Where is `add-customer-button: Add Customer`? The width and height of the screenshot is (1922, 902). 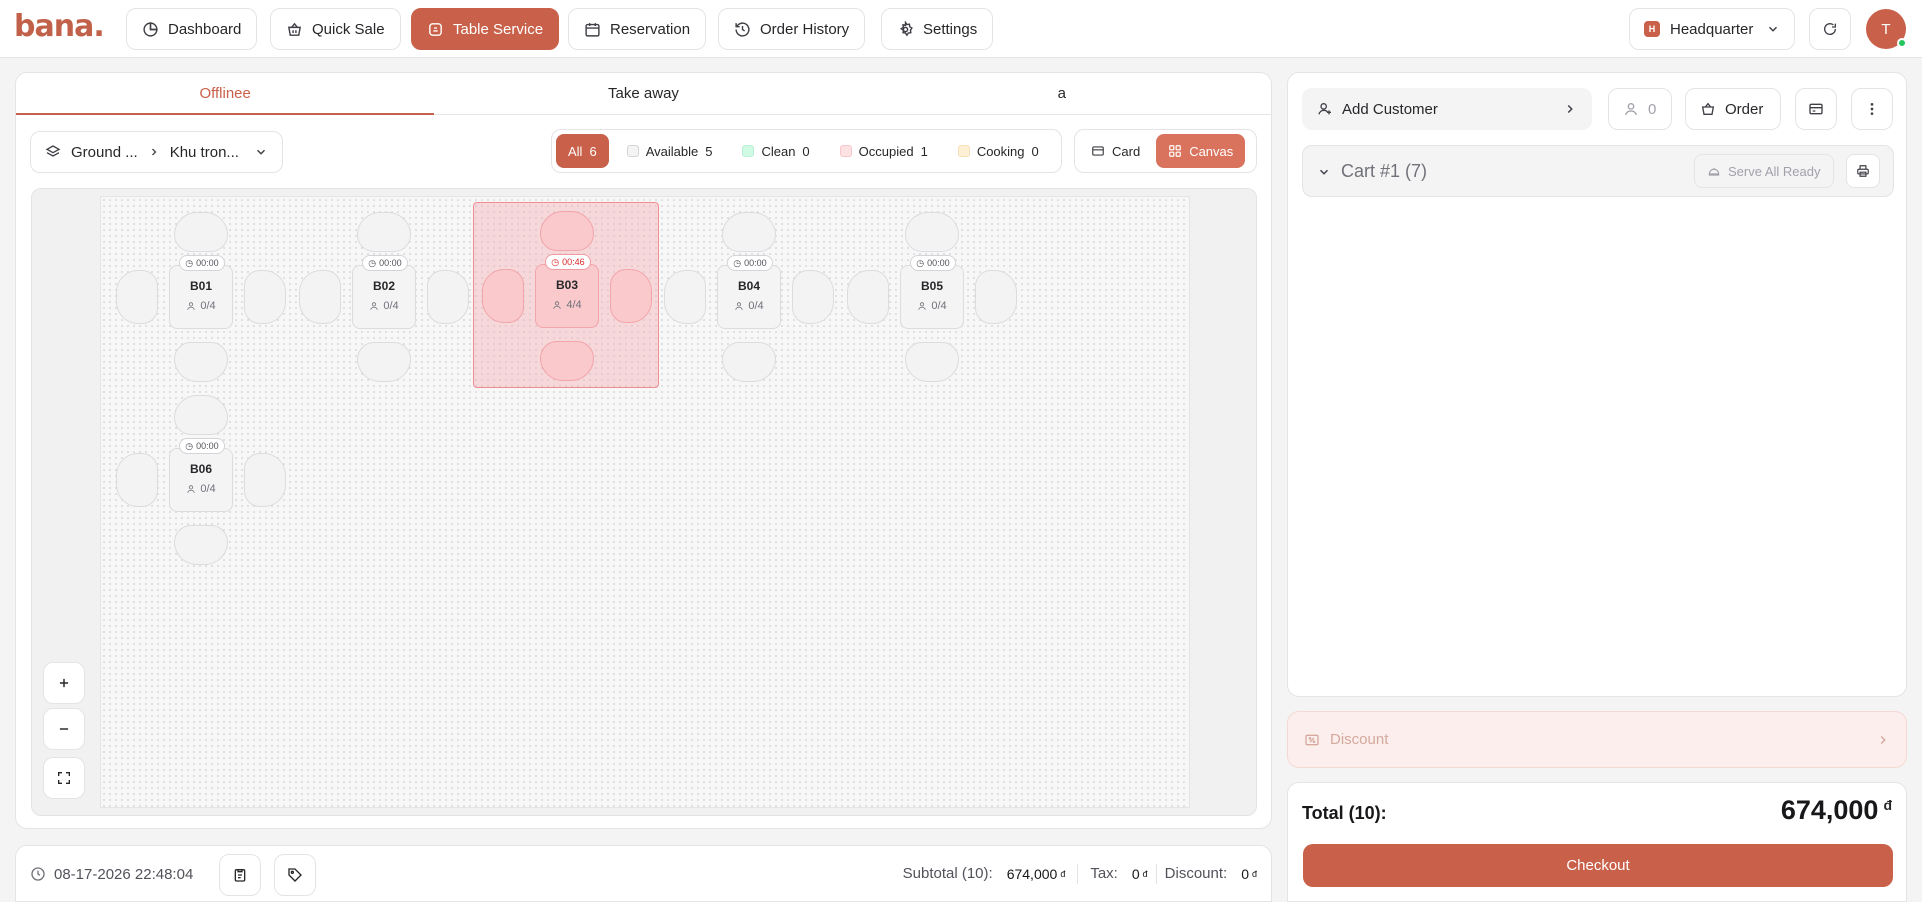 add-customer-button: Add Customer is located at coordinates (1447, 109).